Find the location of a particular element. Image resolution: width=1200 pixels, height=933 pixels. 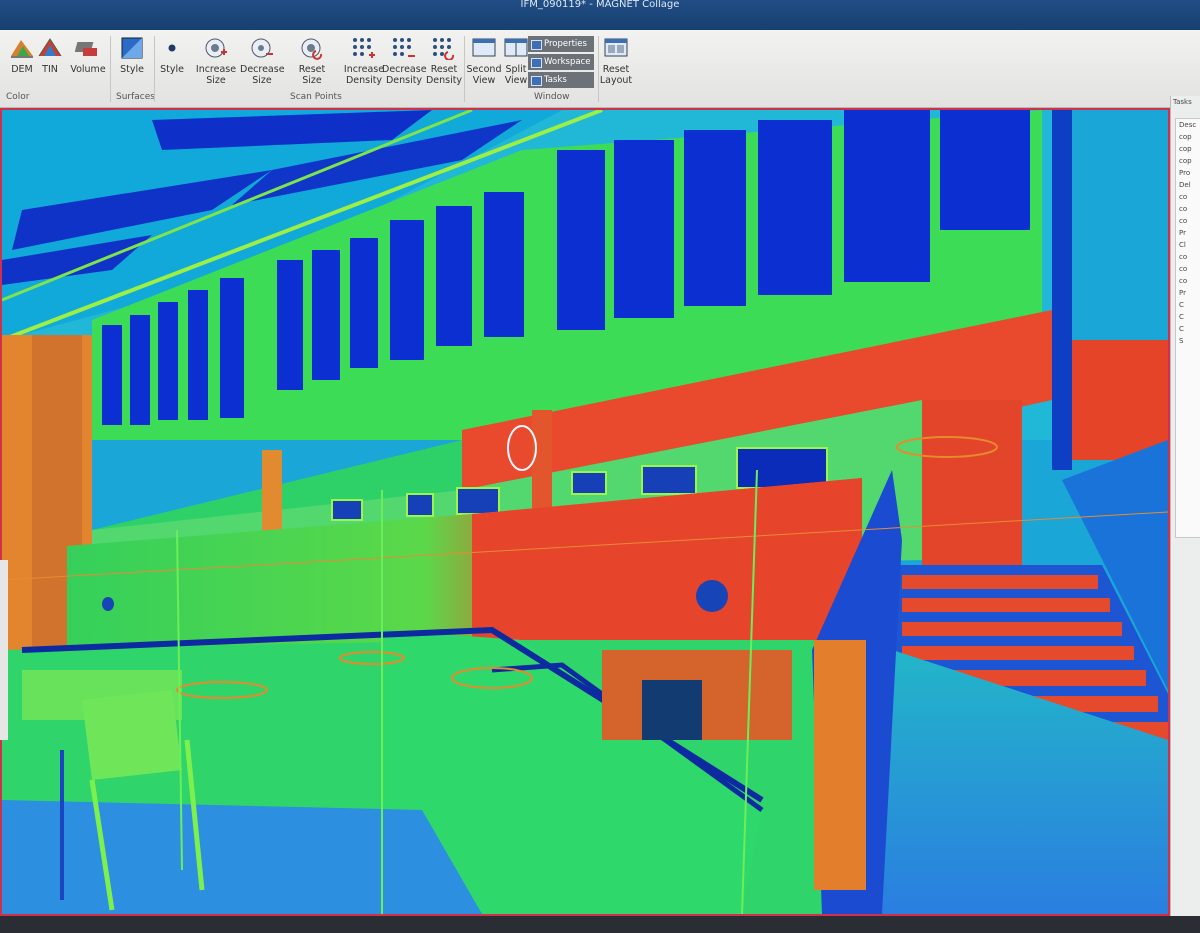

task-item: Pro is located at coordinates (1188, 173).